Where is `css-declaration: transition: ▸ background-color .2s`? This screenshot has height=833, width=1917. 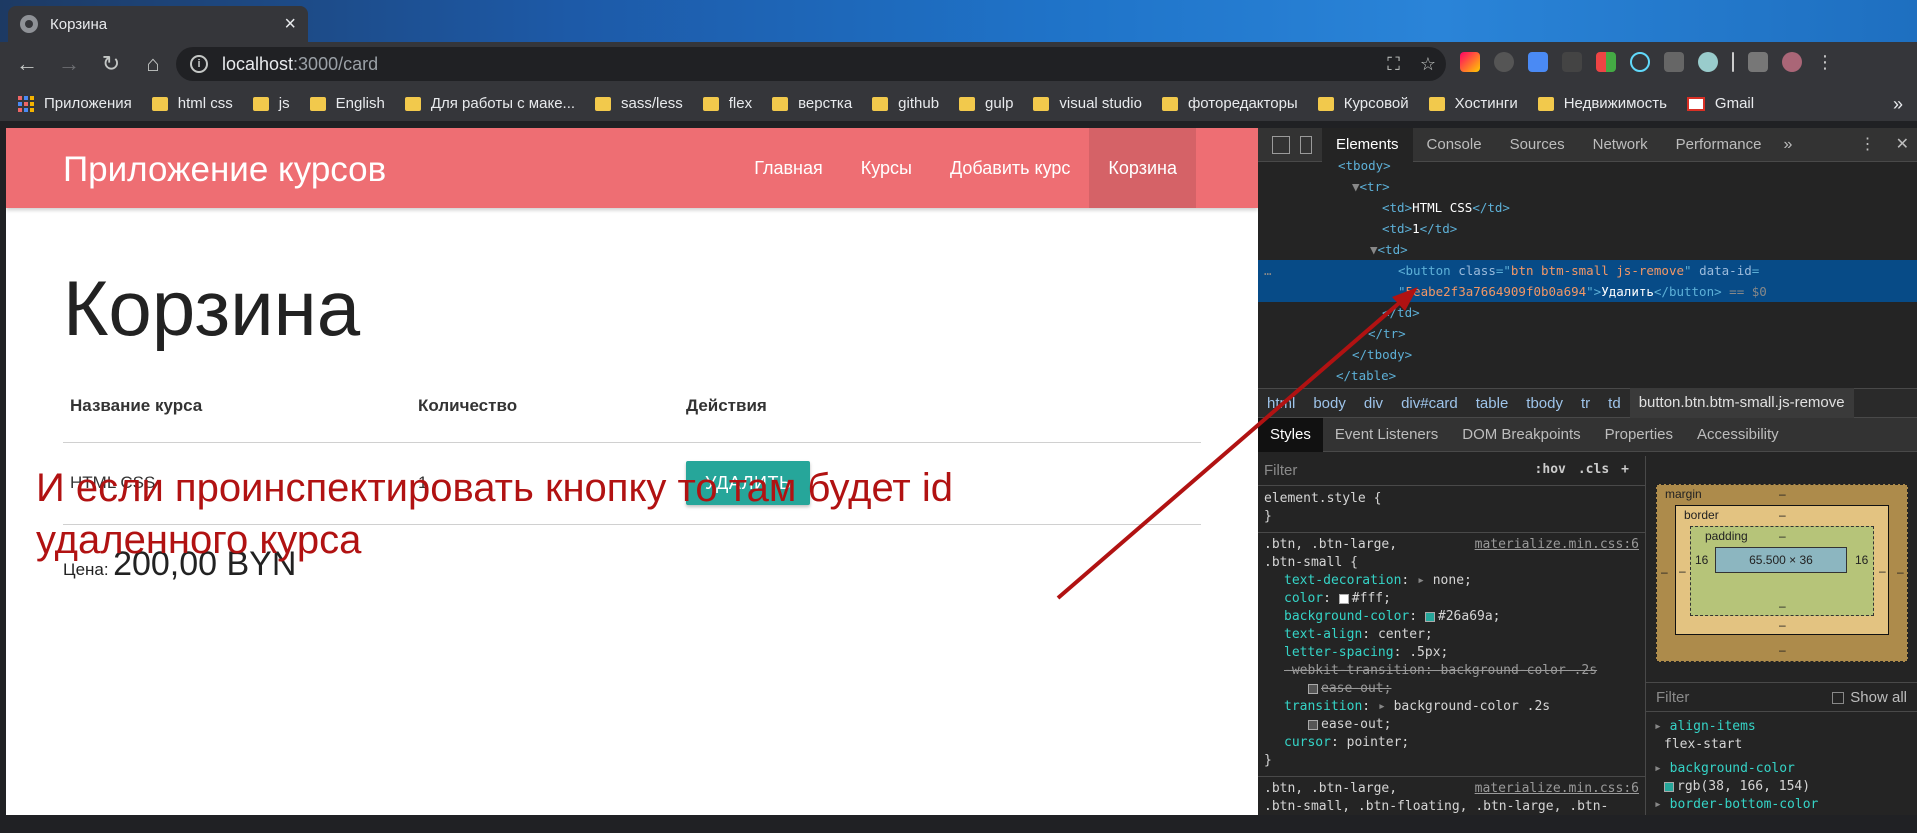
css-declaration: transition: ▸ background-color .2s is located at coordinates (1451, 707).